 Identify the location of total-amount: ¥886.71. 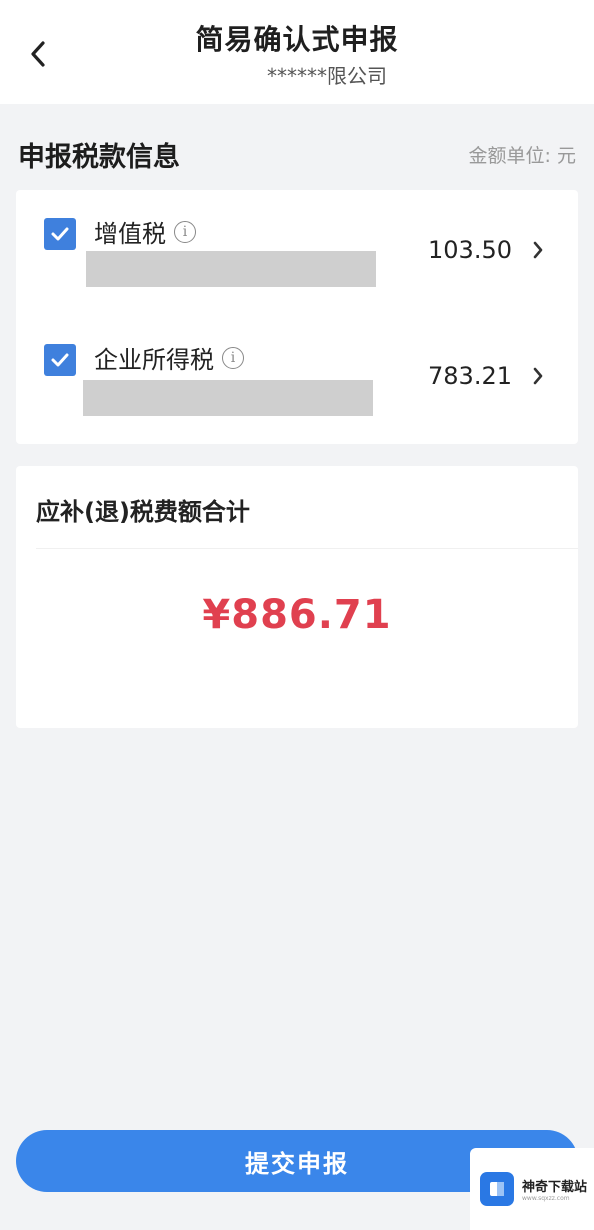
(297, 615).